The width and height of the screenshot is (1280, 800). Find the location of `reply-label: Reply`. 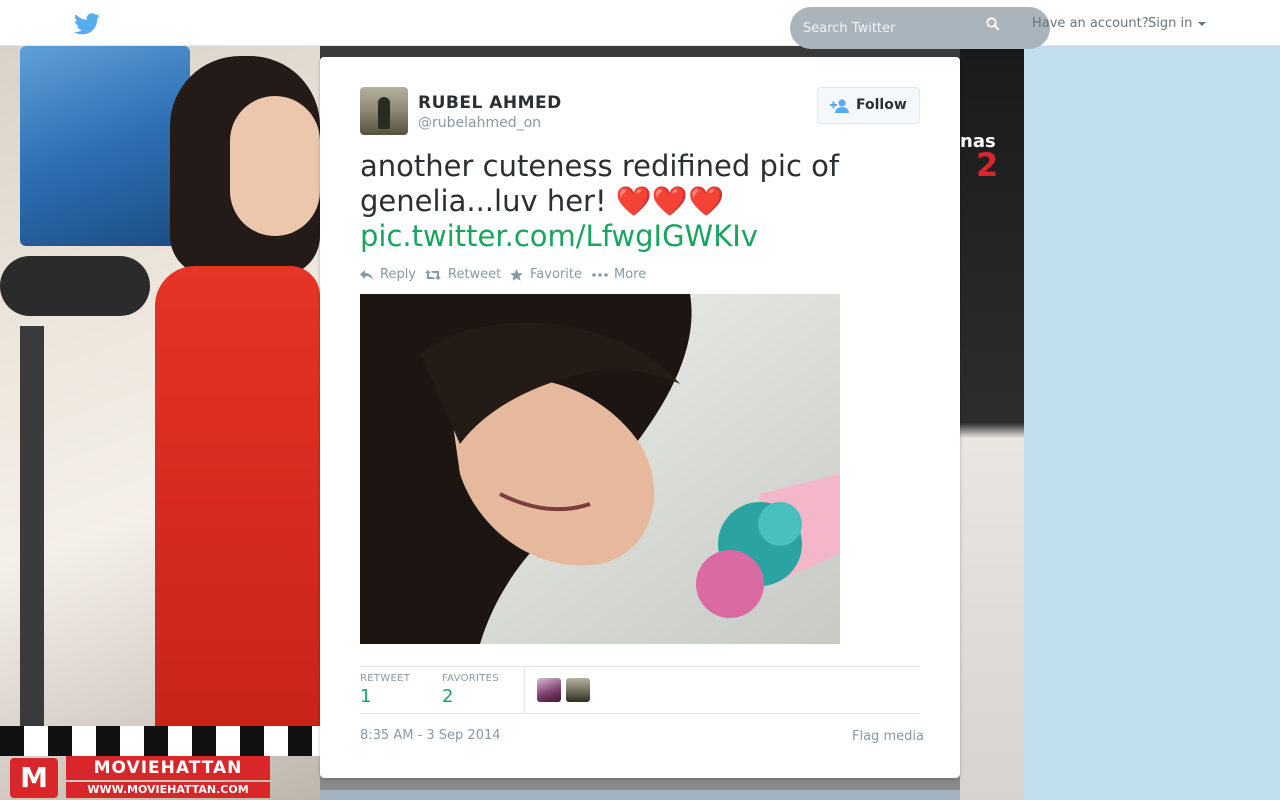

reply-label: Reply is located at coordinates (398, 274).